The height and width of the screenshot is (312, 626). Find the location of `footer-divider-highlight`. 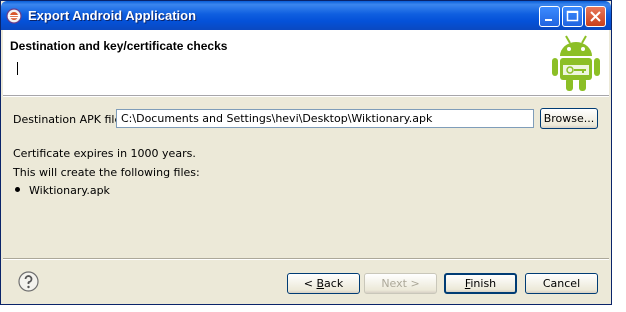

footer-divider-highlight is located at coordinates (306, 259).